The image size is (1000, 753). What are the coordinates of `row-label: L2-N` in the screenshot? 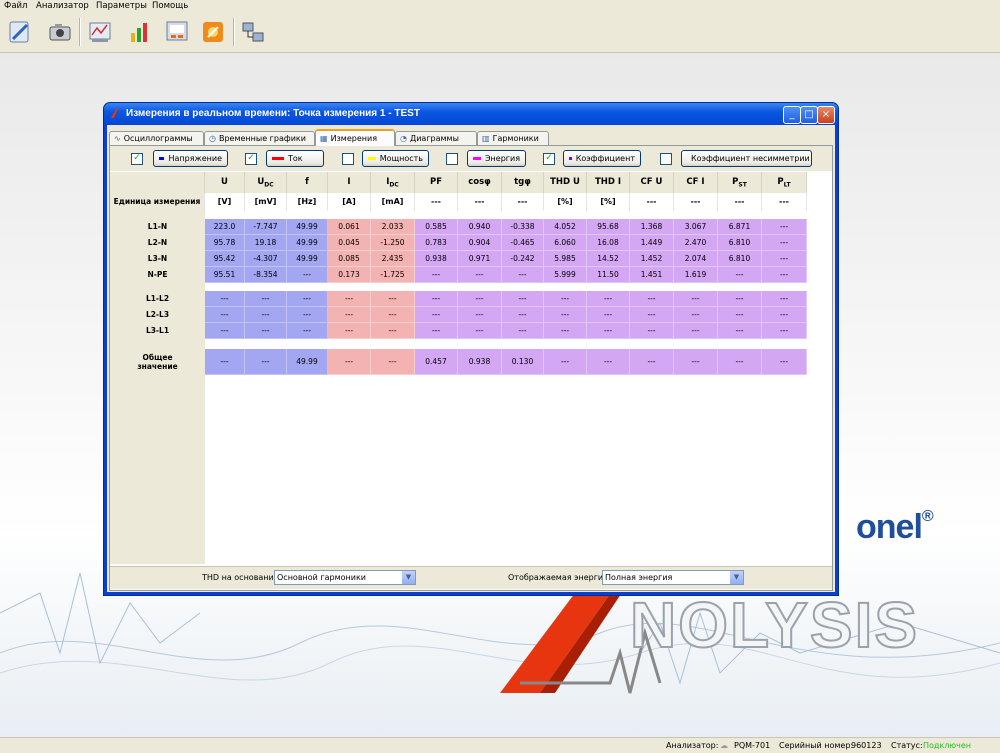 It's located at (157, 242).